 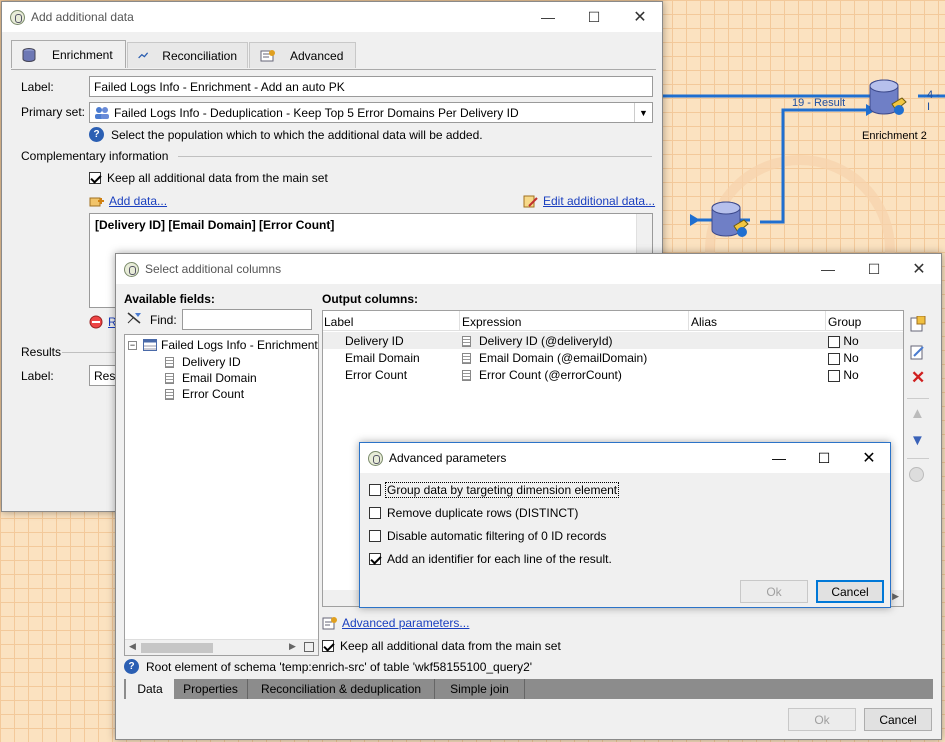 What do you see at coordinates (918, 378) in the screenshot?
I see `delete-column-icon: ✕` at bounding box center [918, 378].